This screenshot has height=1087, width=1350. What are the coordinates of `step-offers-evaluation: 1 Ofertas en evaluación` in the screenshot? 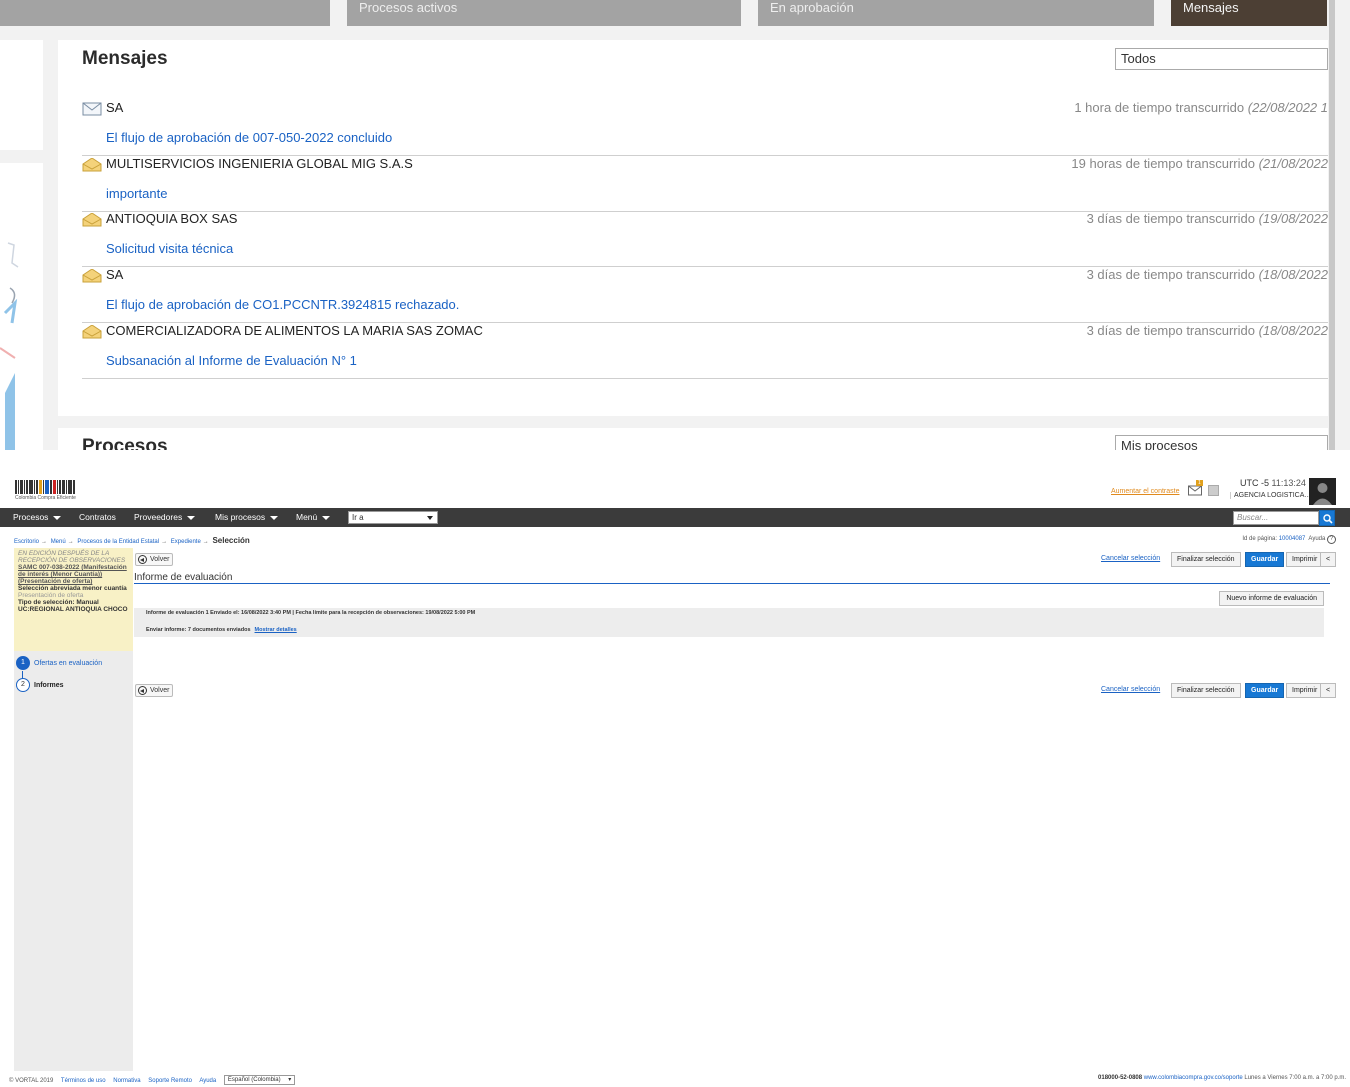 It's located at (59, 663).